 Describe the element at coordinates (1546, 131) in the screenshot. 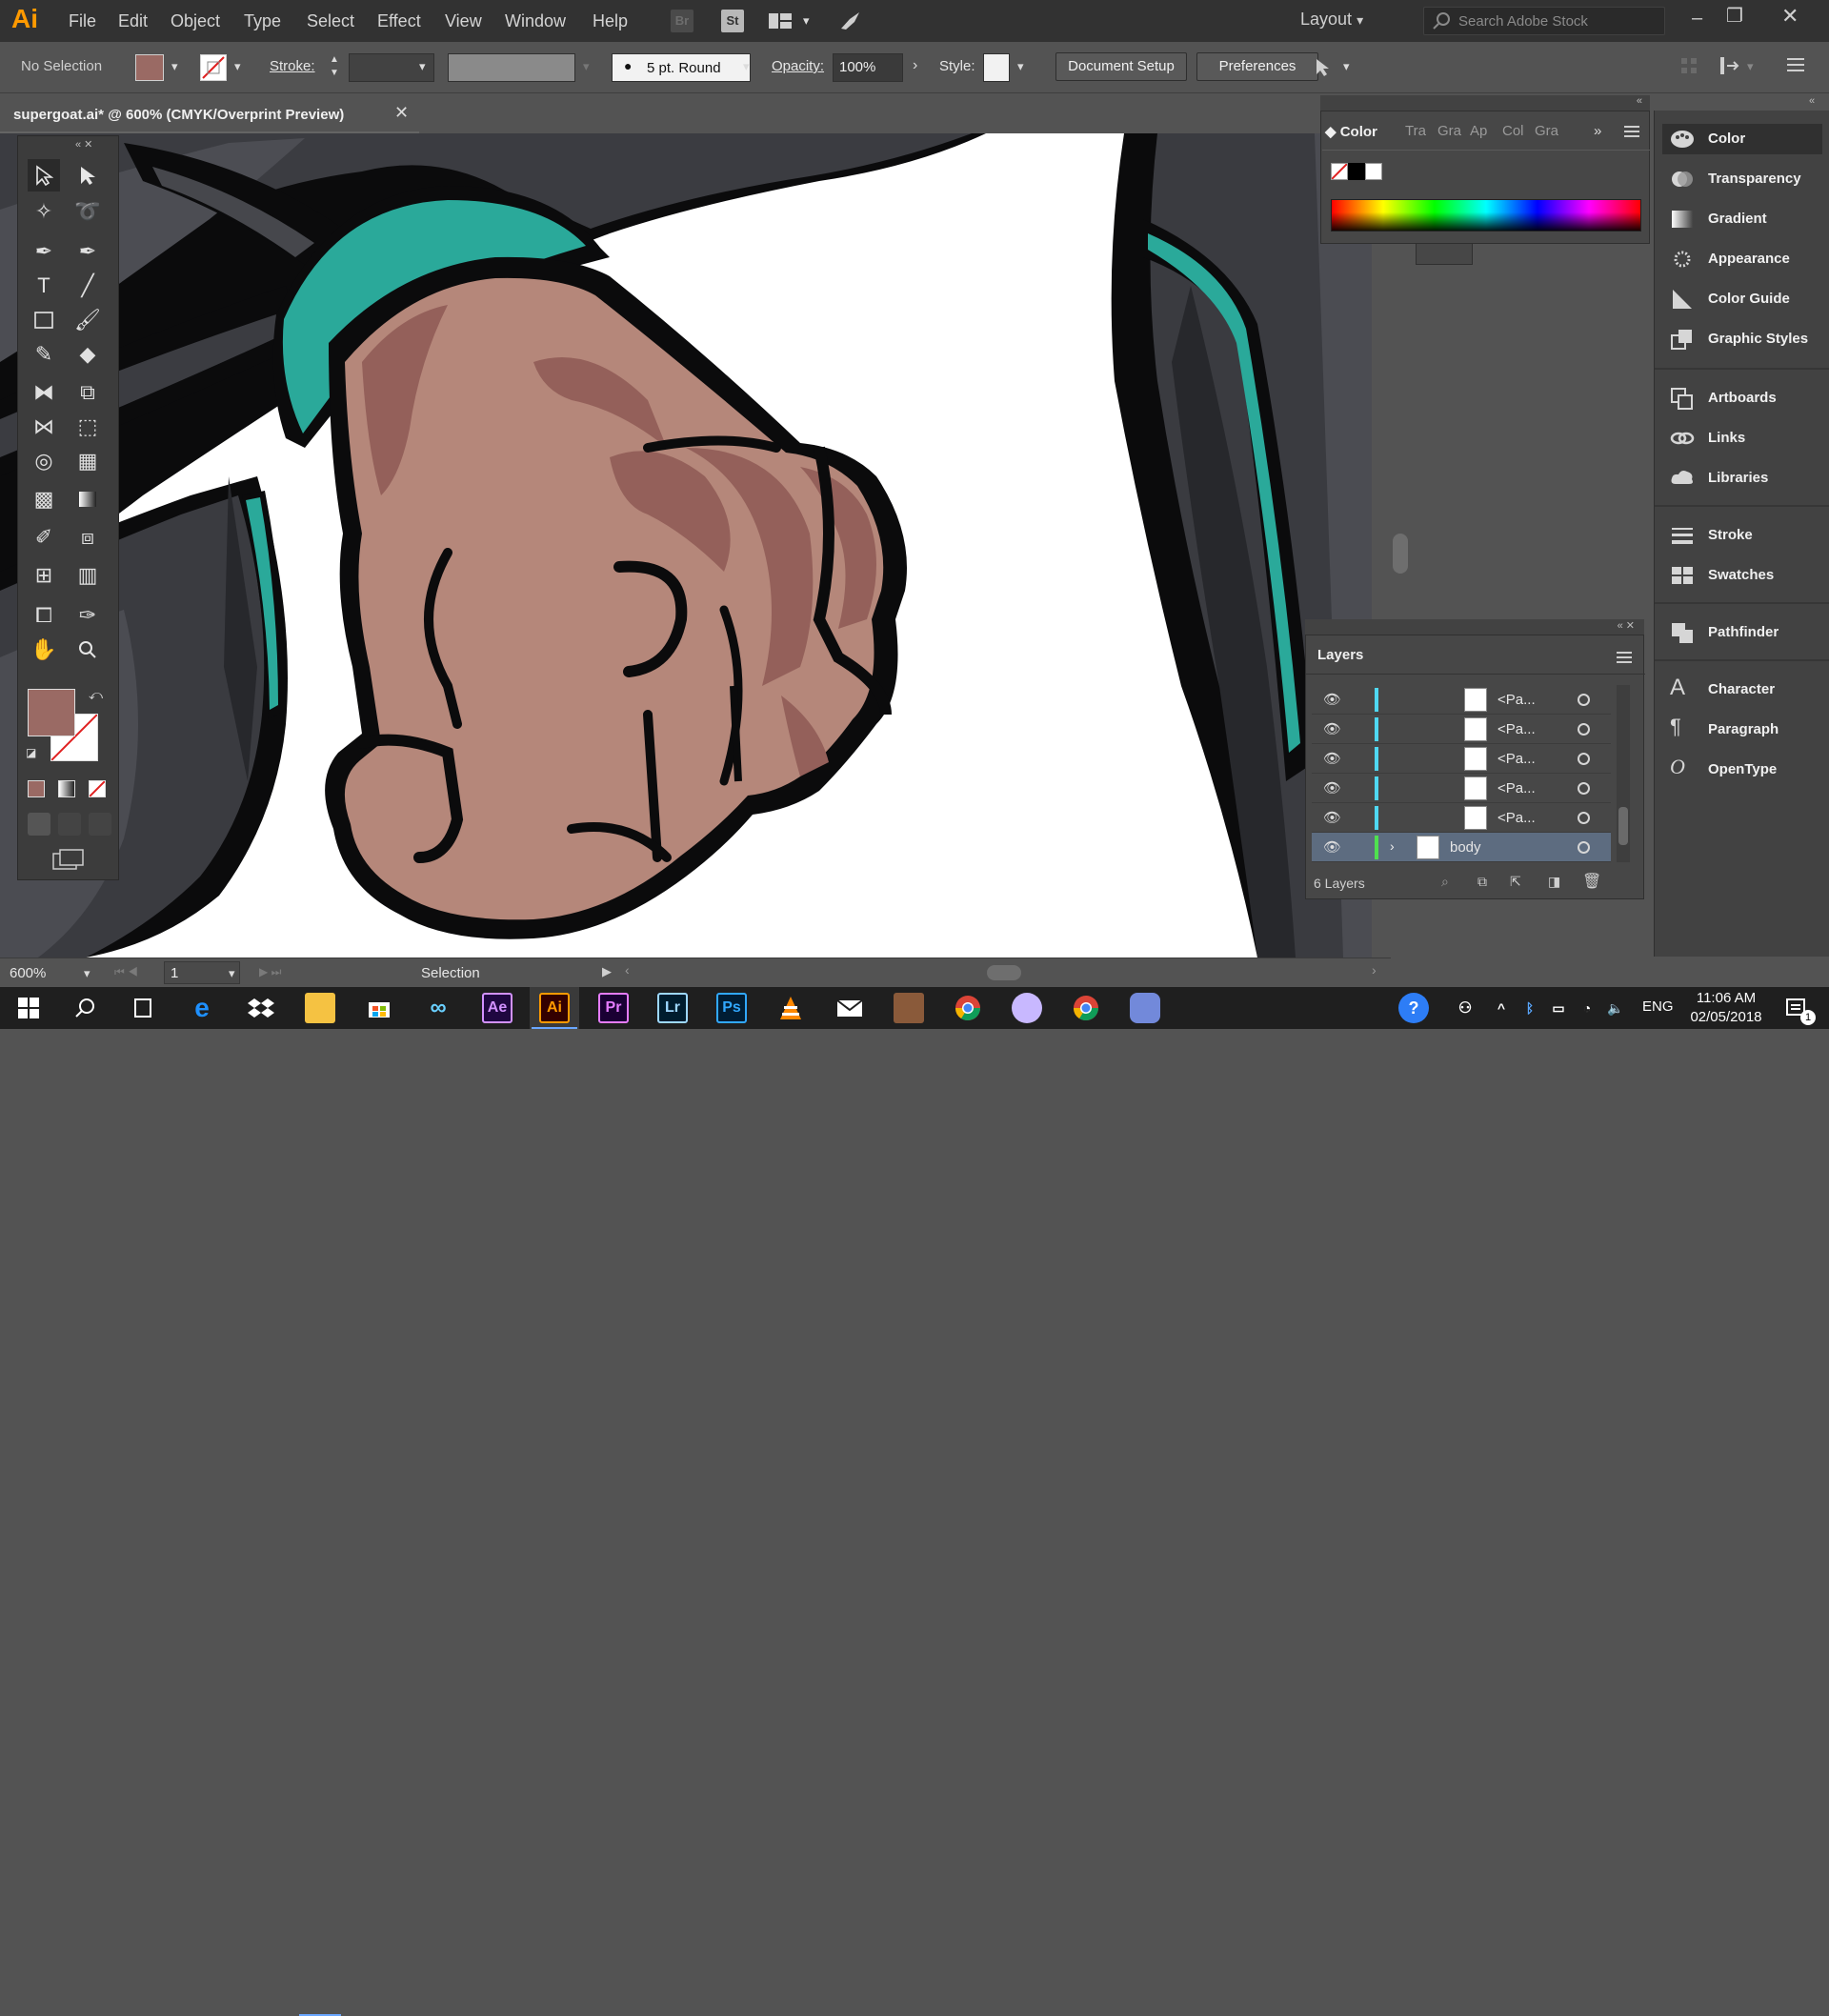

I see `tab-graphic-styles: Gra` at that location.